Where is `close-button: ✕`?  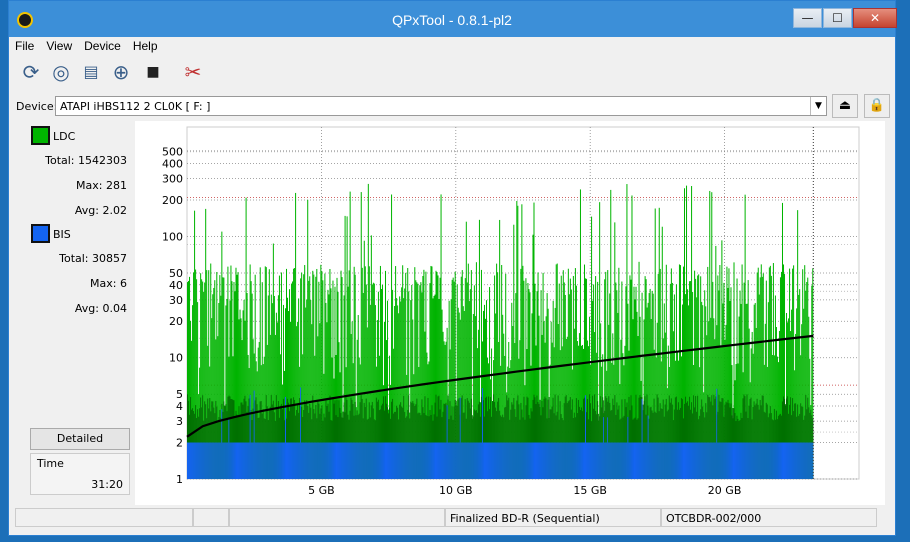 close-button: ✕ is located at coordinates (875, 18).